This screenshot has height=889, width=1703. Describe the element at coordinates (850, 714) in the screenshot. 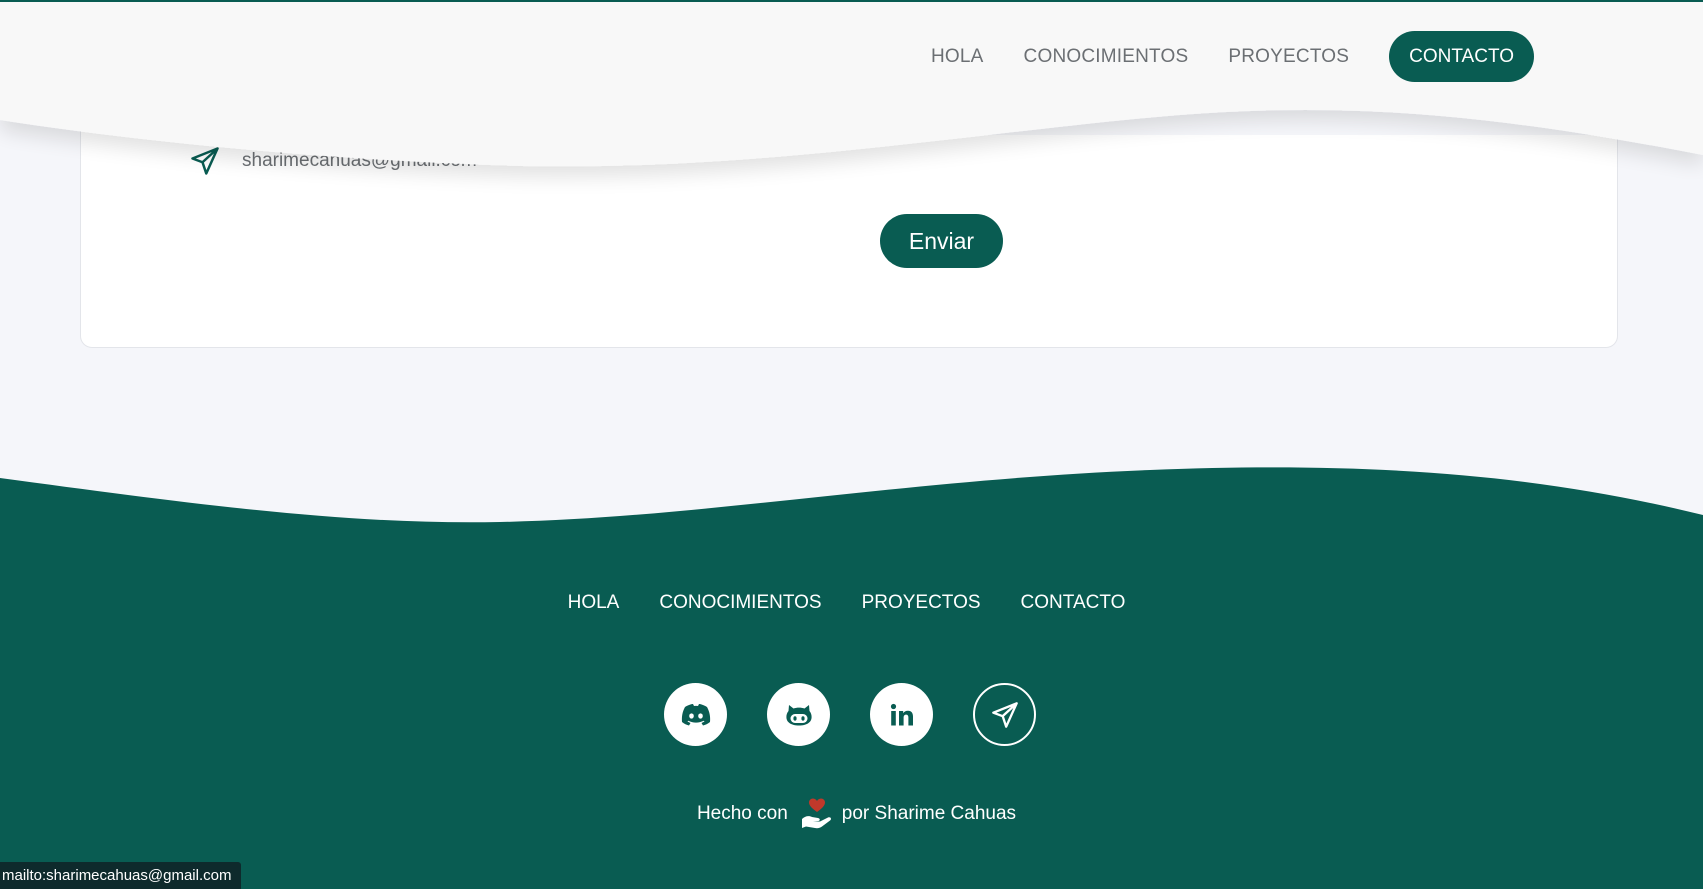

I see `social-links` at that location.